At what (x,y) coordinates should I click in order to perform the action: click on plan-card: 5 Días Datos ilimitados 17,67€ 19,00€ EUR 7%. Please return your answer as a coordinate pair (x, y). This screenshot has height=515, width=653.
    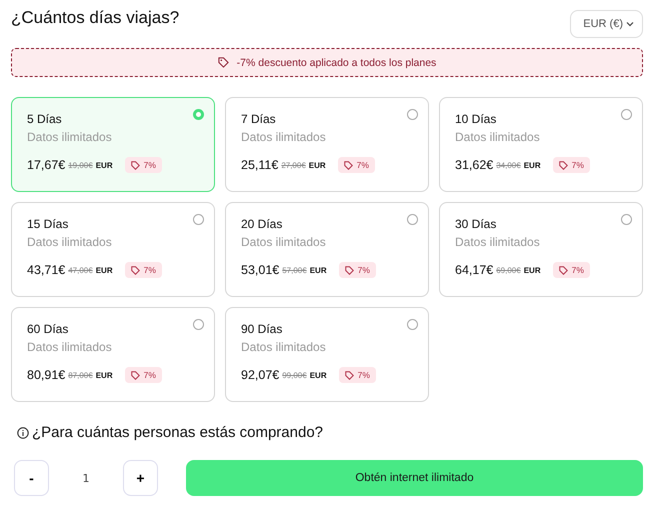
    Looking at the image, I should click on (113, 144).